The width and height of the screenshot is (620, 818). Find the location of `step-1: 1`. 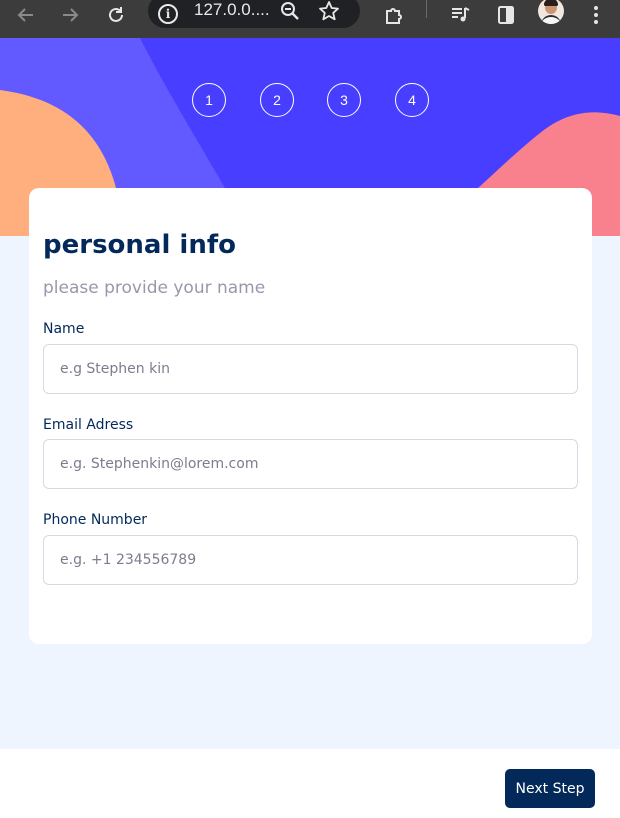

step-1: 1 is located at coordinates (209, 100).